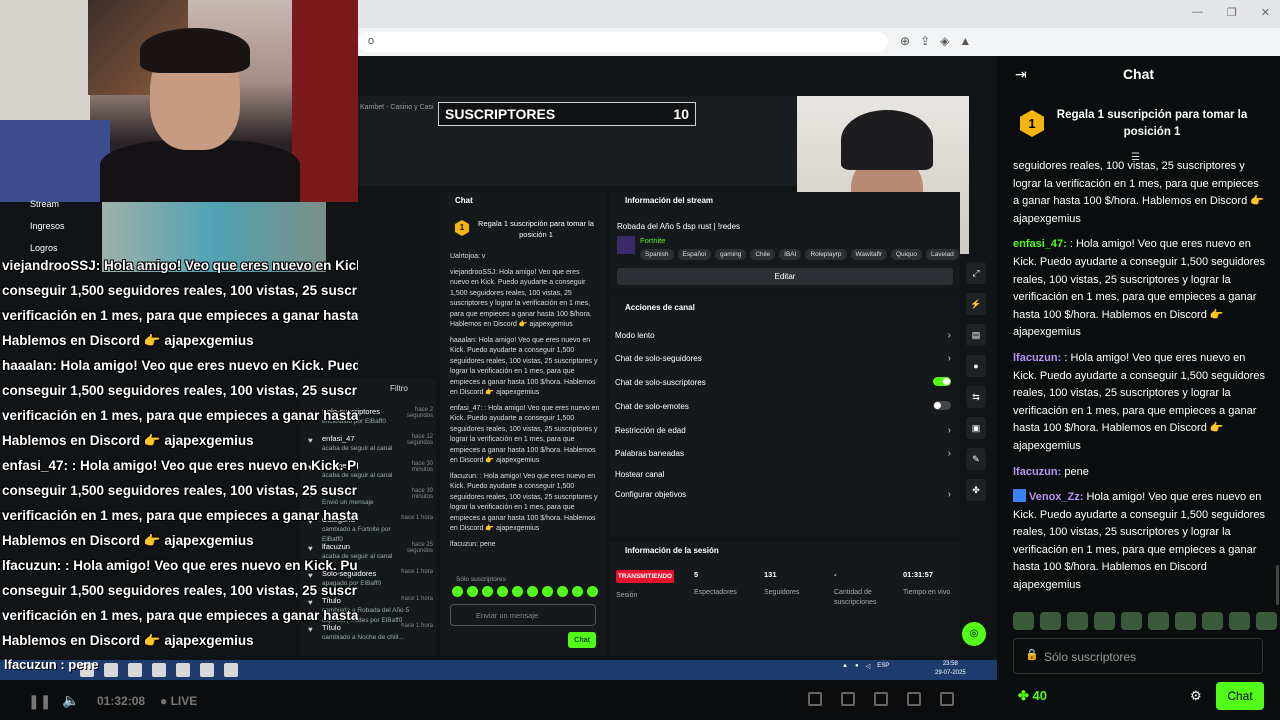  What do you see at coordinates (785, 335) in the screenshot?
I see `channel-action-row: Modo lento ›` at bounding box center [785, 335].